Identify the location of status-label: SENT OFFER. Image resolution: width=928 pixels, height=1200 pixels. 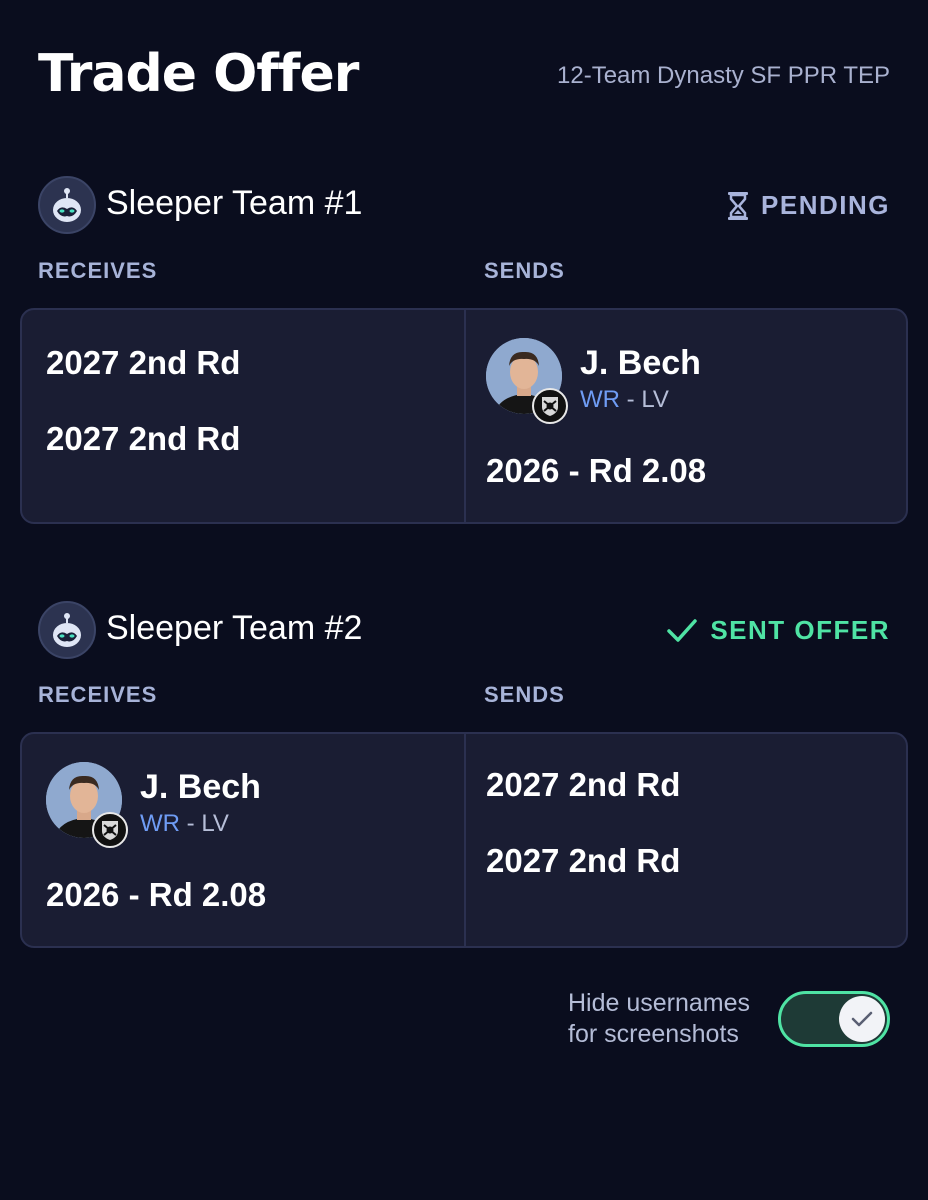
(800, 630).